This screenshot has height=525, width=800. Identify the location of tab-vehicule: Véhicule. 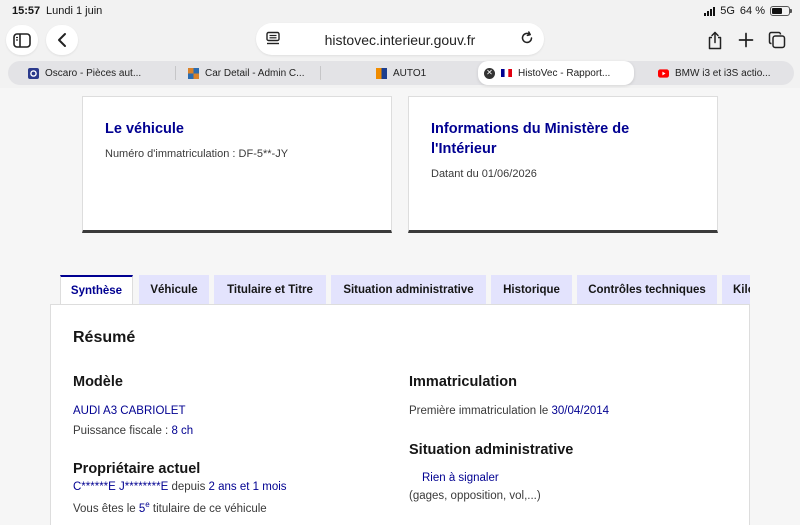
(174, 290).